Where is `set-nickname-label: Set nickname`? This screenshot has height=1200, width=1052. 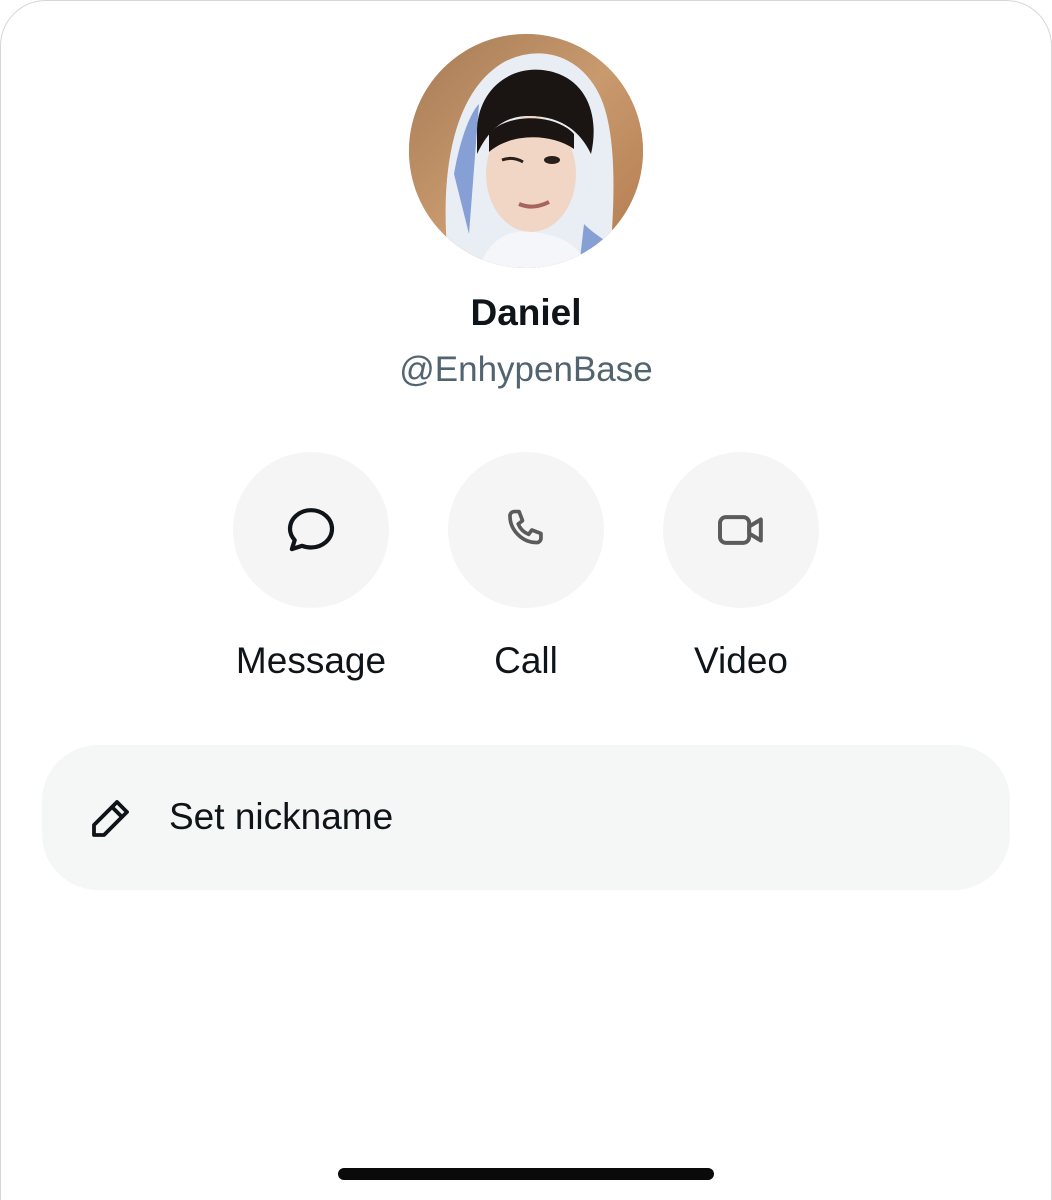 set-nickname-label: Set nickname is located at coordinates (281, 816).